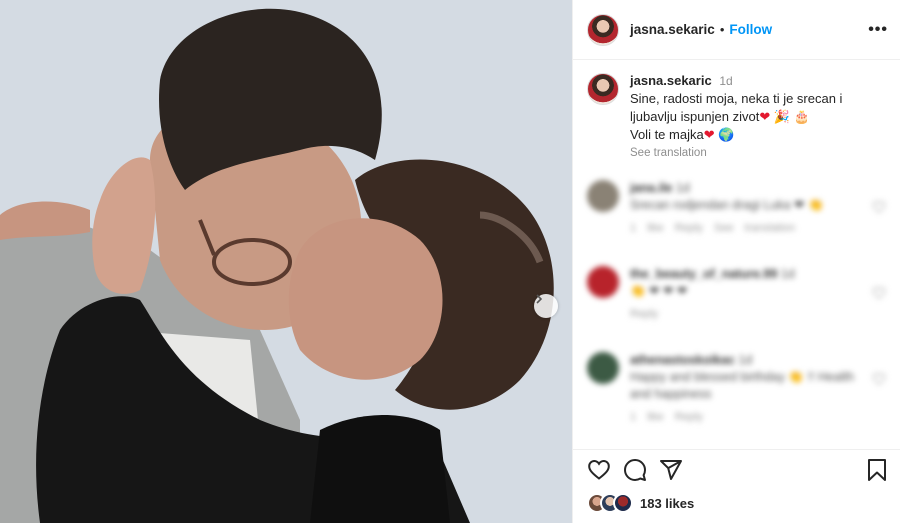  Describe the element at coordinates (672, 29) in the screenshot. I see `header-username: jasna.sekaric` at that location.